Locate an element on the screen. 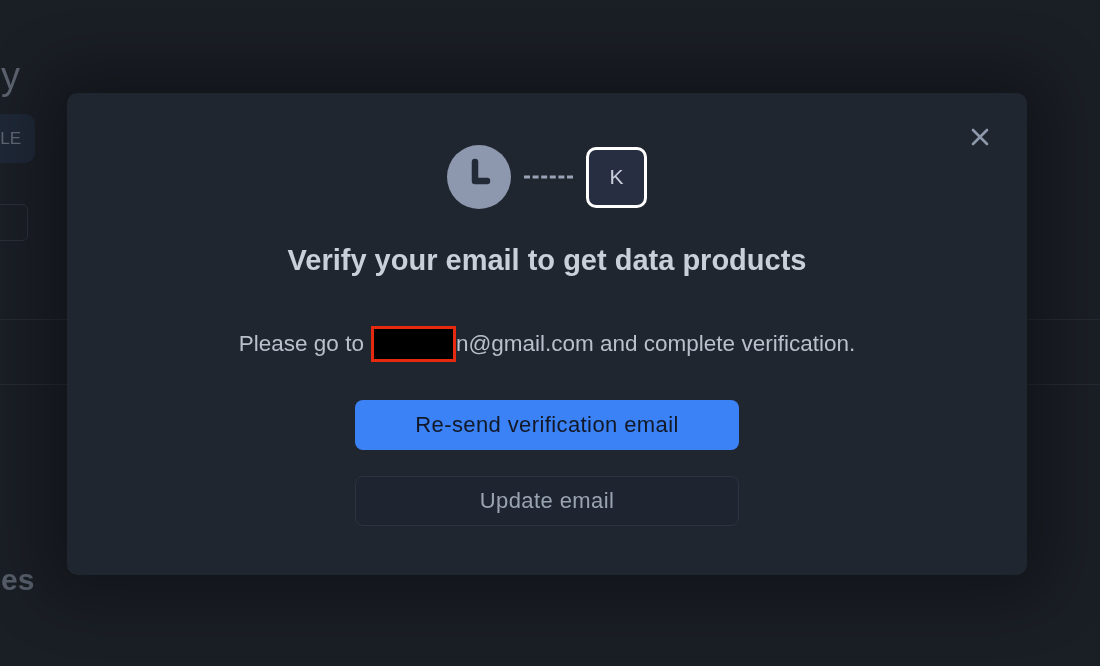  email-text: n@gmail.com and complete verification. is located at coordinates (655, 344).